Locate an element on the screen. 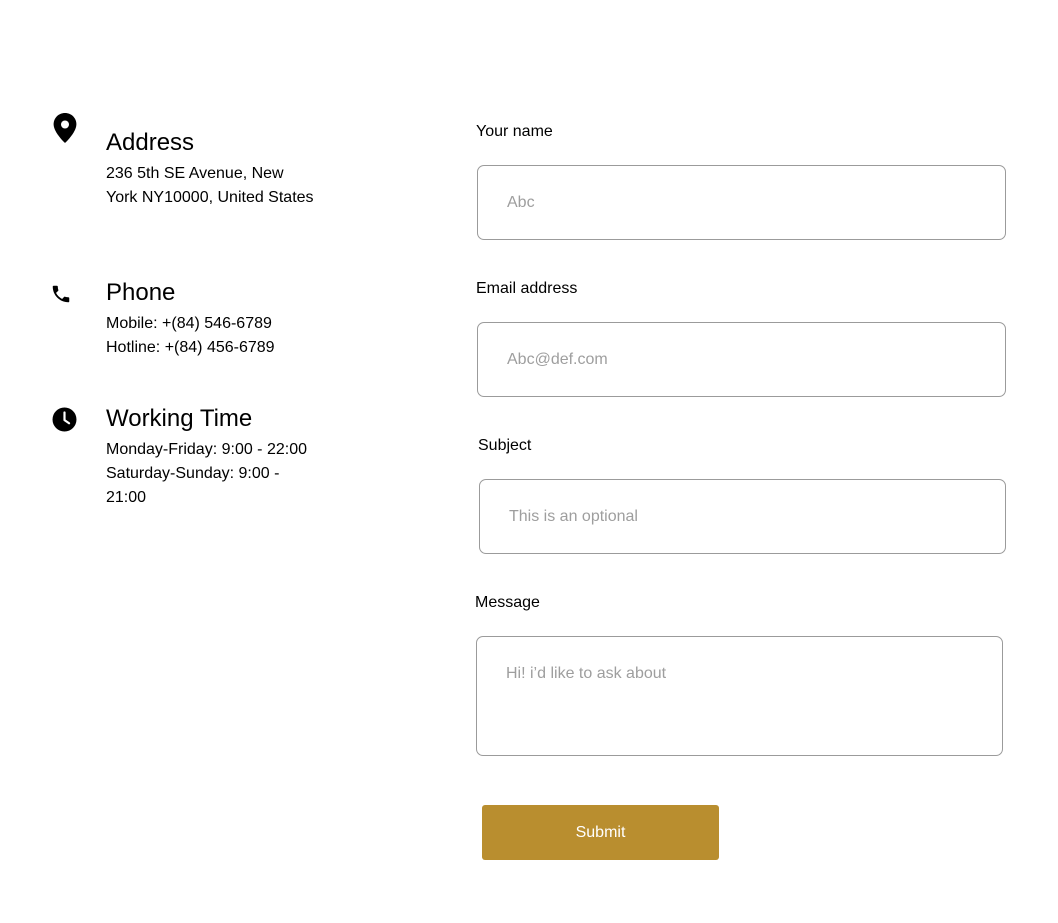 This screenshot has width=1058, height=923. address-title: Address is located at coordinates (150, 142).